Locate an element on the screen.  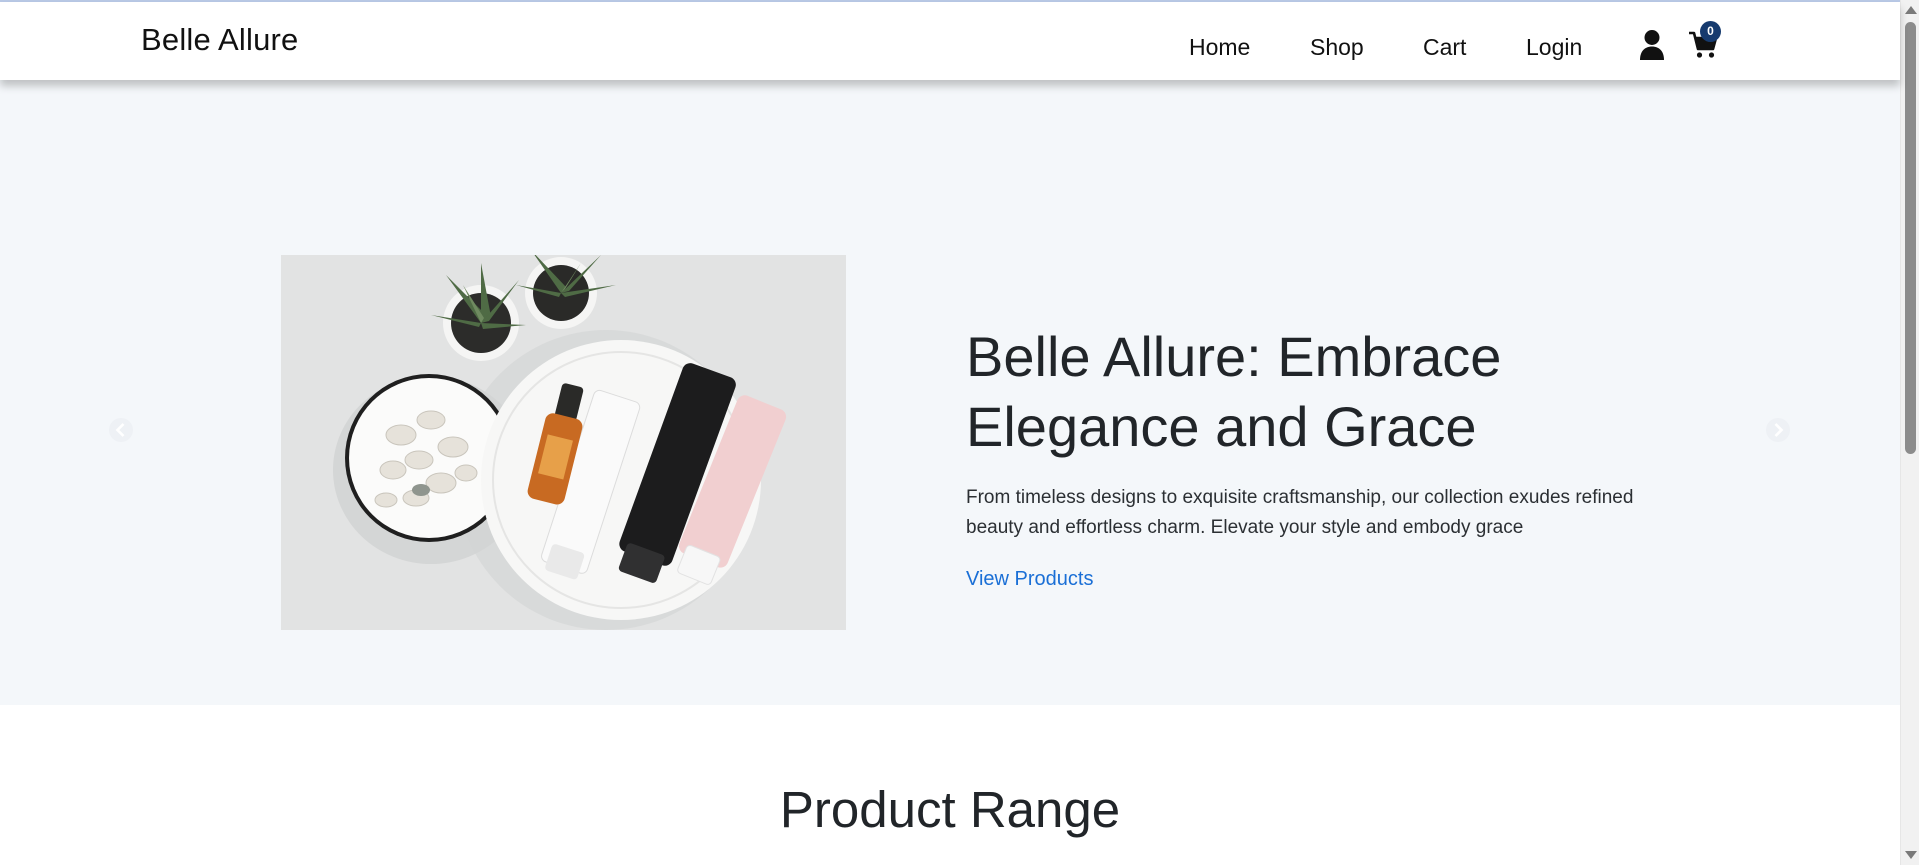
scroll-up-arrow-icon is located at coordinates (1911, 10).